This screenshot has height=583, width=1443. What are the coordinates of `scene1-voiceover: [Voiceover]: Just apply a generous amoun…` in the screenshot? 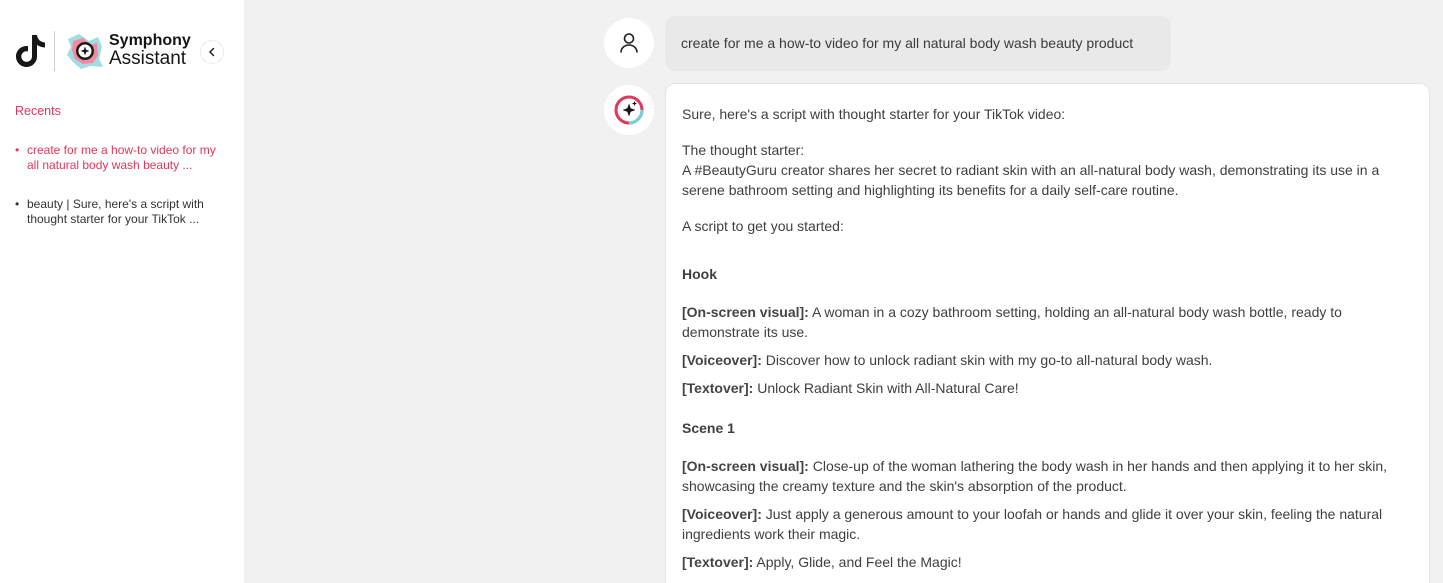 It's located at (1049, 524).